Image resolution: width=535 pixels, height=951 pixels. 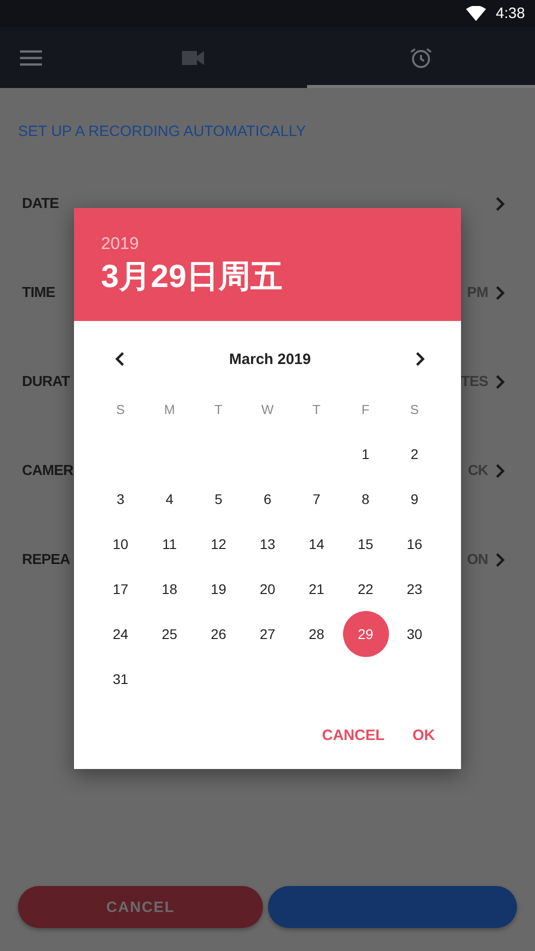 I want to click on calendar-day: 14, so click(x=317, y=543).